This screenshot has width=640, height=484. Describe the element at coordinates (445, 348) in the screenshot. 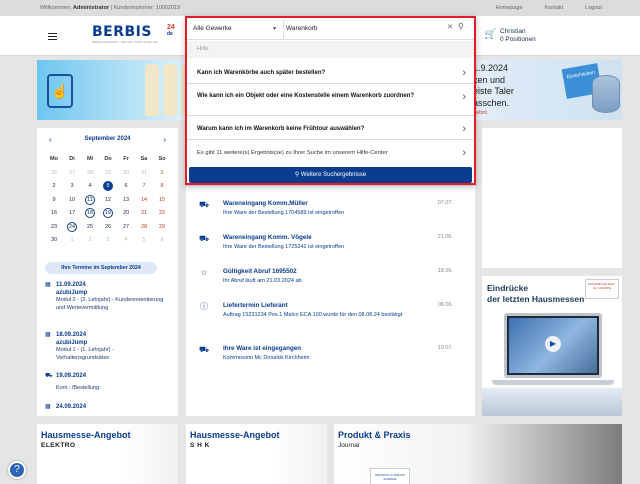

I see `feed-date: 10.07.` at that location.